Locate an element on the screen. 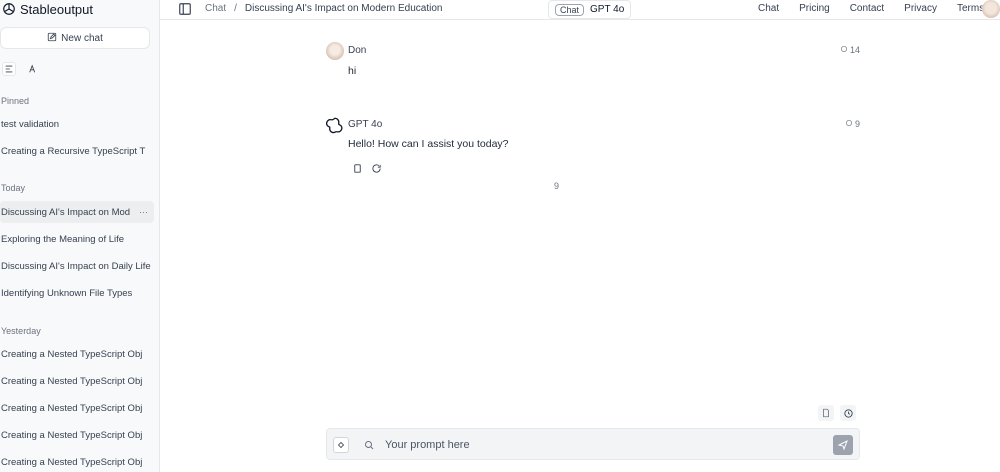 The height and width of the screenshot is (472, 1000). brand-name: Stableoutput is located at coordinates (57, 9).